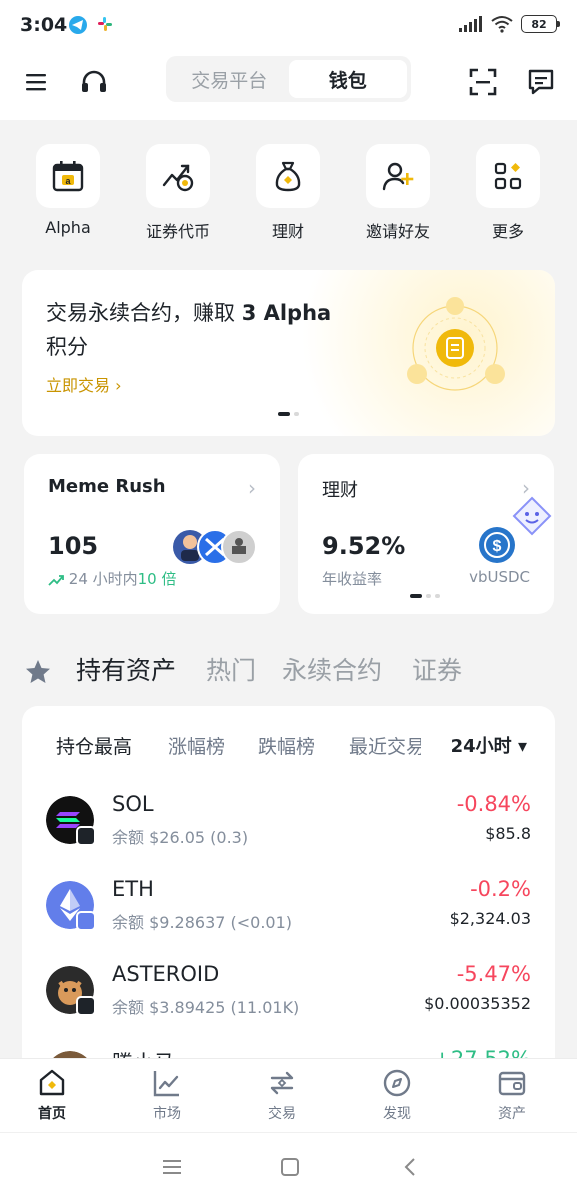  Describe the element at coordinates (410, 1167) in the screenshot. I see `back-icon` at that location.